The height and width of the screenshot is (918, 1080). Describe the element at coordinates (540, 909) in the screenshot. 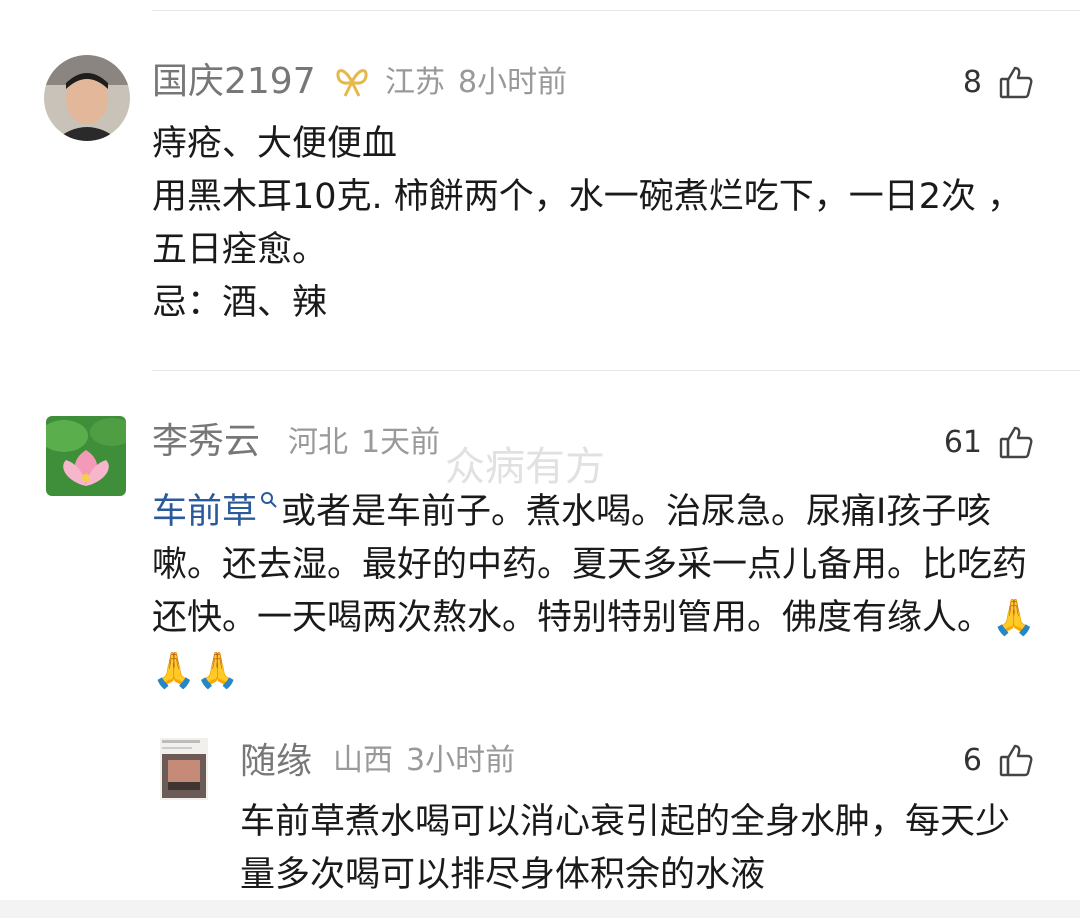

I see `bottom-bar` at that location.